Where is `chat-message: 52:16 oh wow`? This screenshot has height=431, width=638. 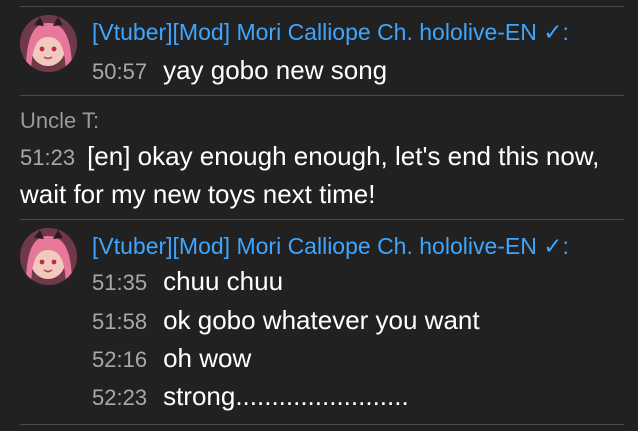
chat-message: 52:16 oh wow is located at coordinates (171, 359).